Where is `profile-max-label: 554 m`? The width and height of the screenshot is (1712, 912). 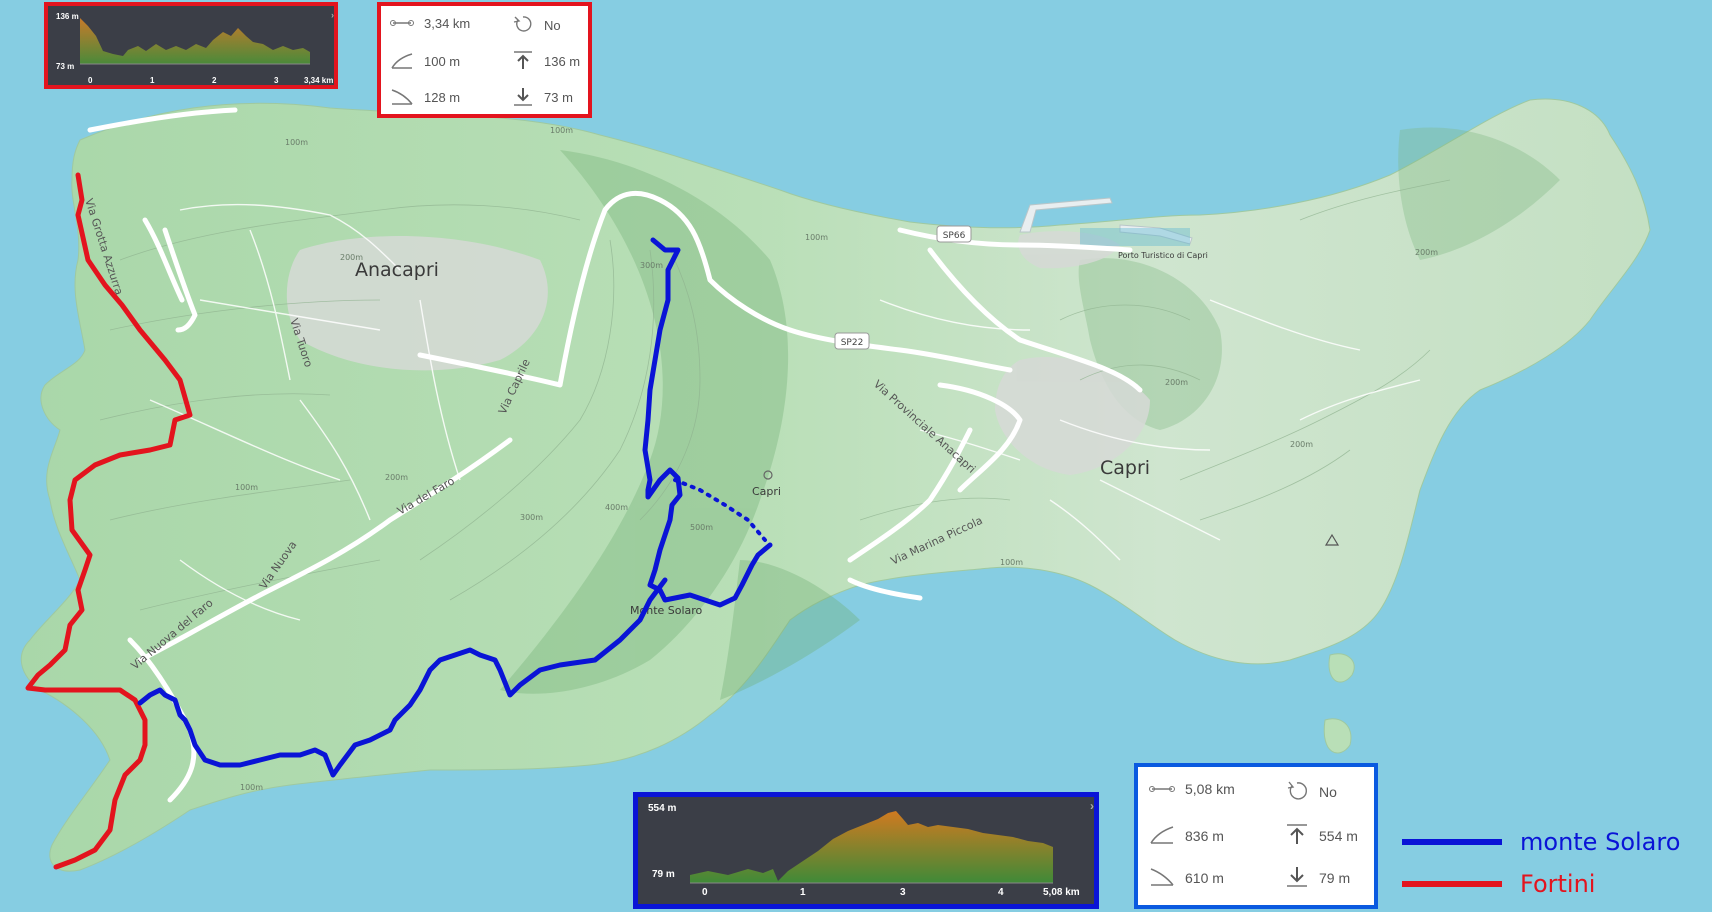 profile-max-label: 554 m is located at coordinates (662, 808).